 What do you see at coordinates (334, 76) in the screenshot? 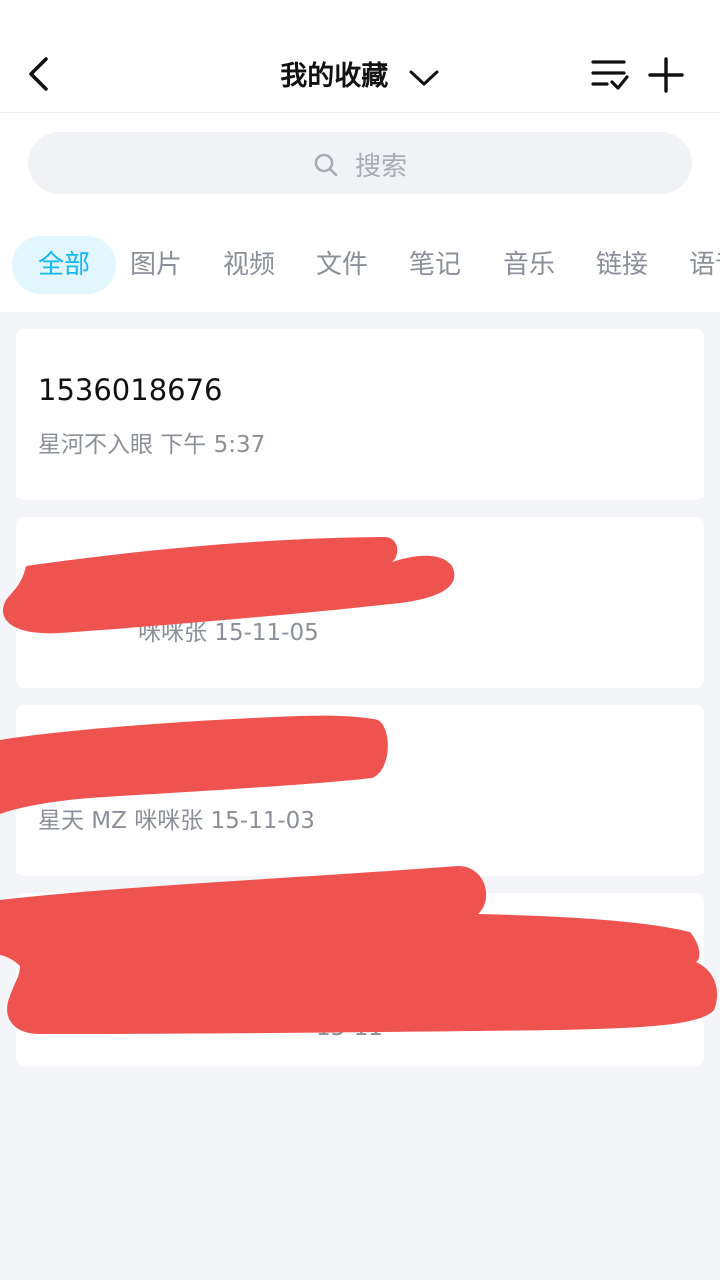
I see `page-title: 我的收藏` at bounding box center [334, 76].